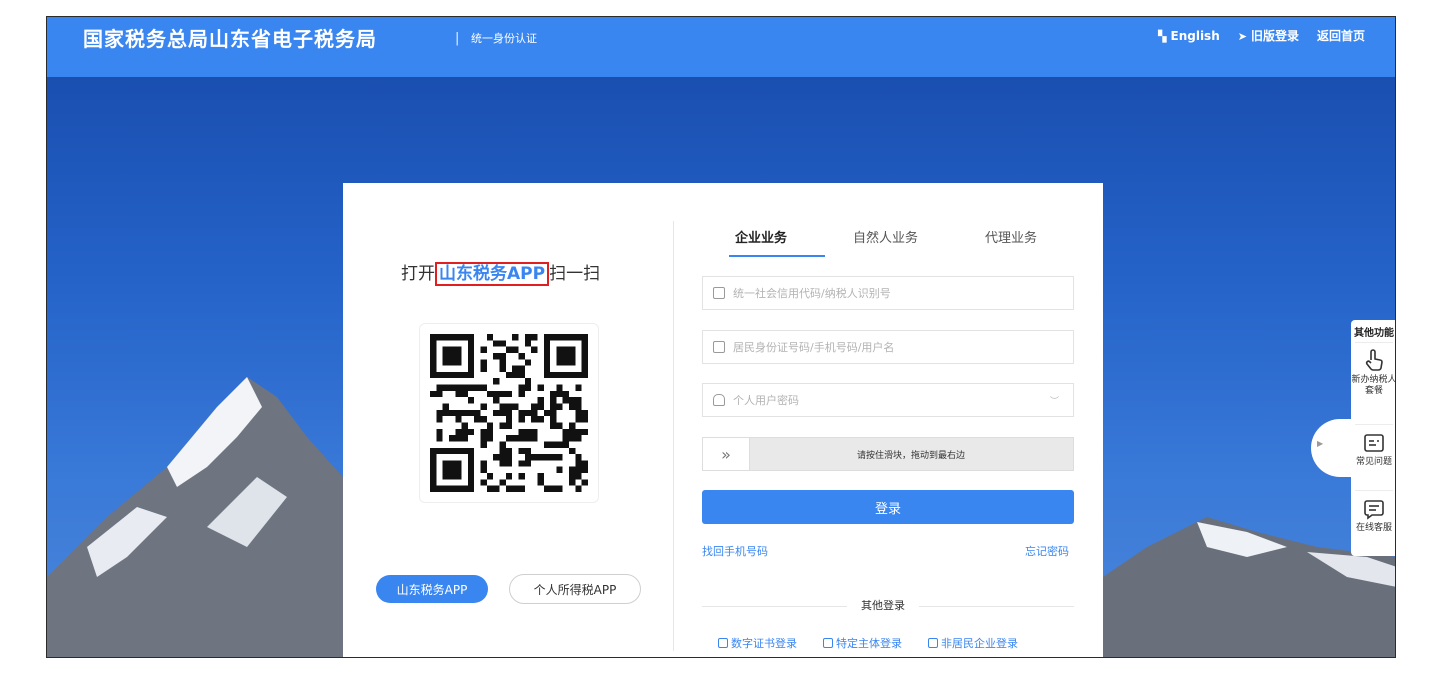 Image resolution: width=1446 pixels, height=688 pixels. What do you see at coordinates (1047, 551) in the screenshot?
I see `forgot-password-link: 忘记密码` at bounding box center [1047, 551].